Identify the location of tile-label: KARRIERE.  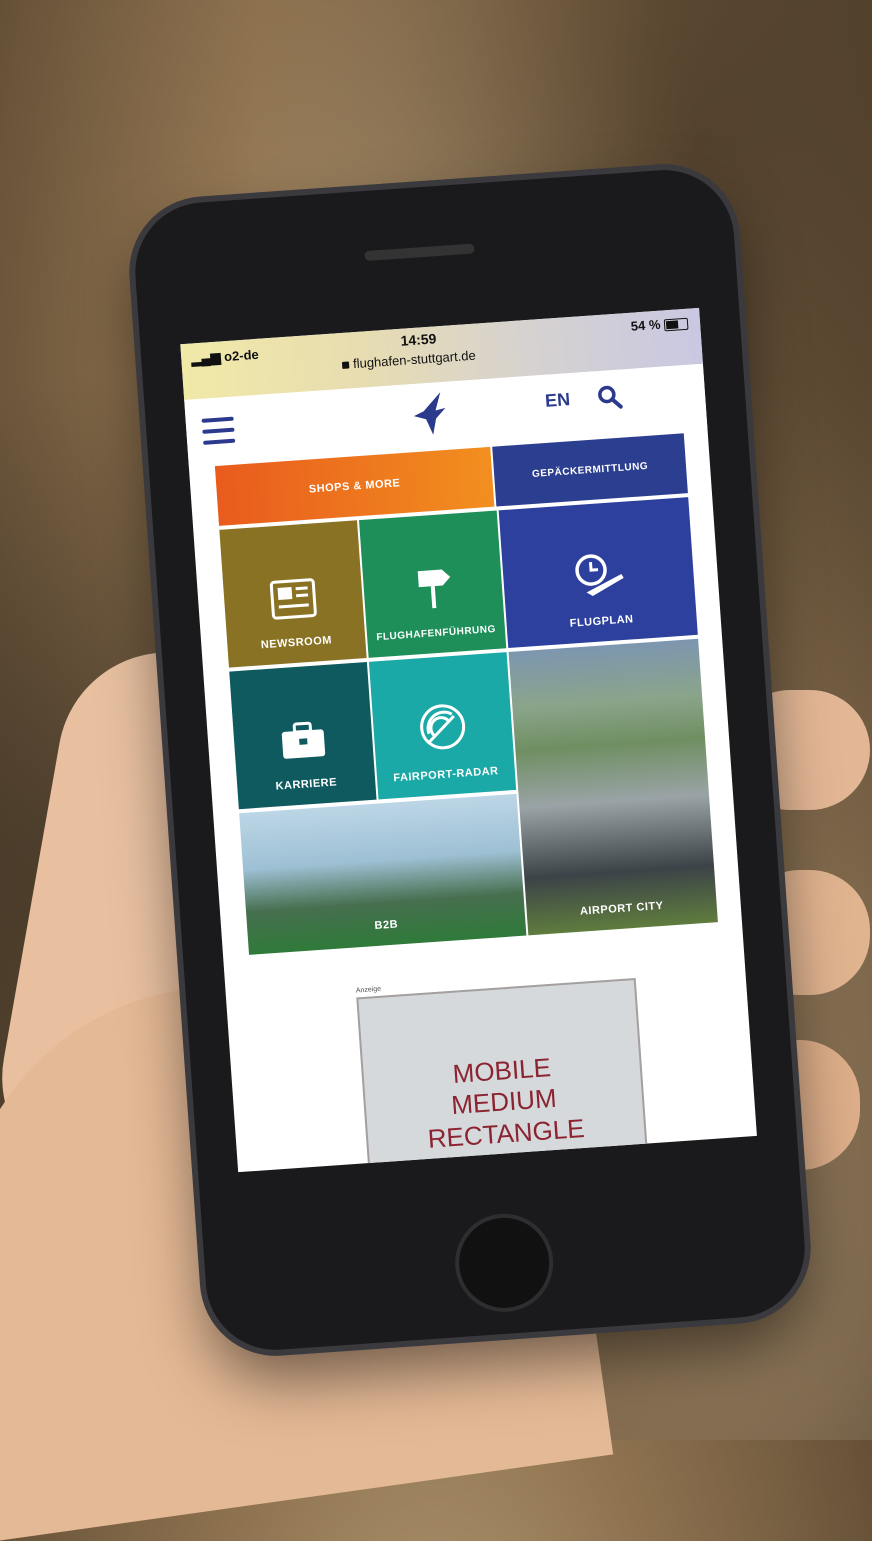
(306, 784).